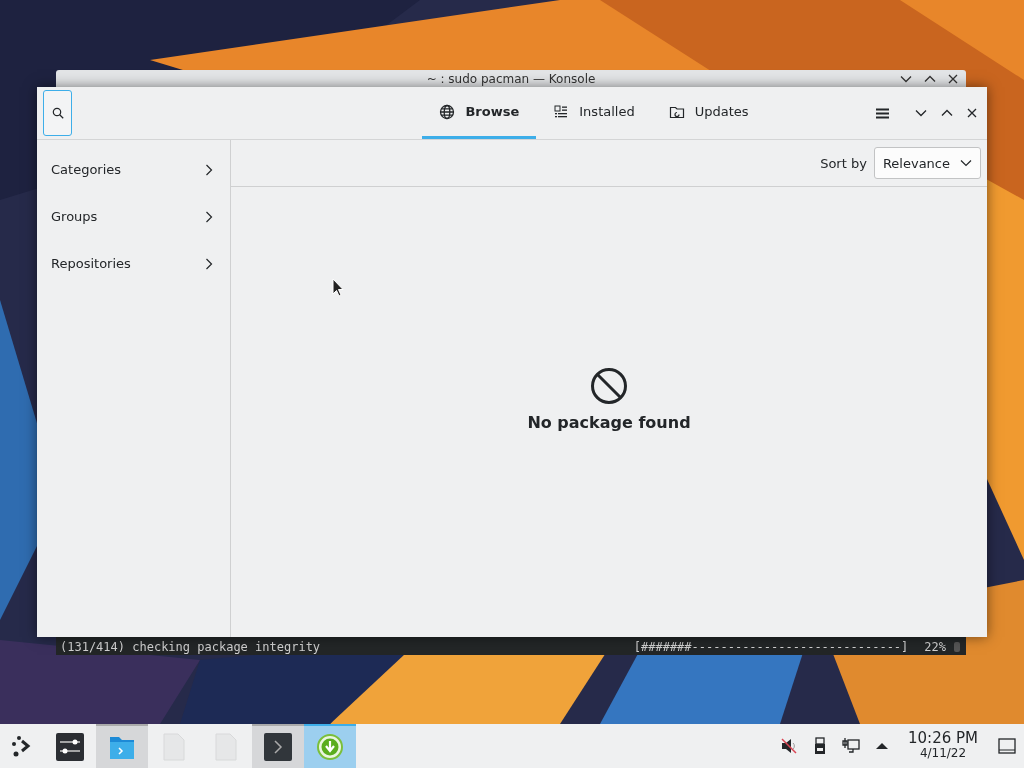  What do you see at coordinates (447, 111) in the screenshot?
I see `globe-icon` at bounding box center [447, 111].